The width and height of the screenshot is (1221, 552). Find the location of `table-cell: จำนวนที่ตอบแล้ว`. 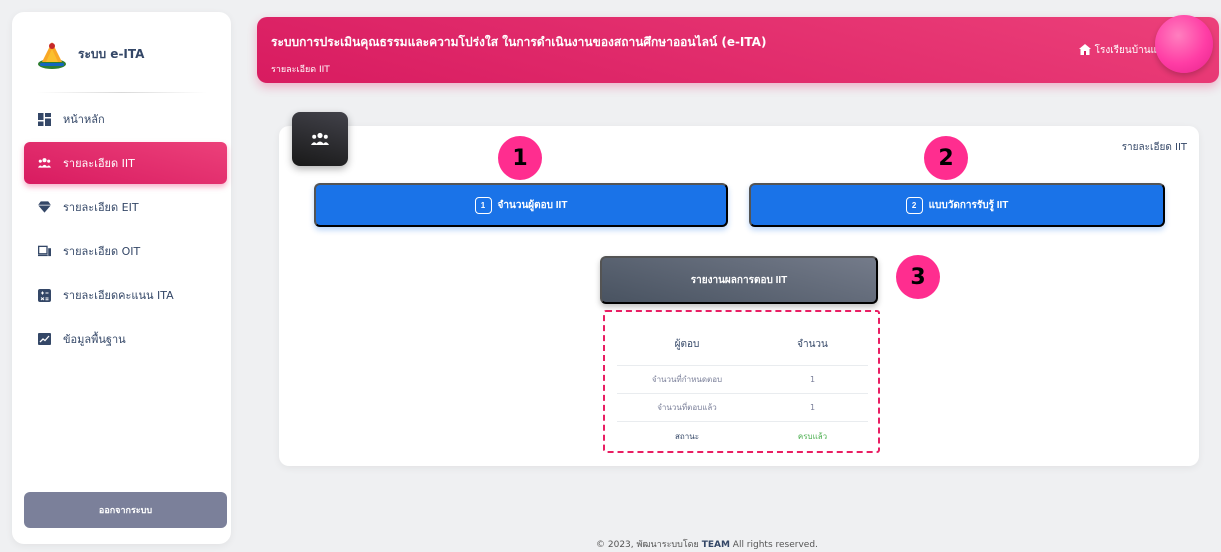

table-cell: จำนวนที่ตอบแล้ว is located at coordinates (687, 407).